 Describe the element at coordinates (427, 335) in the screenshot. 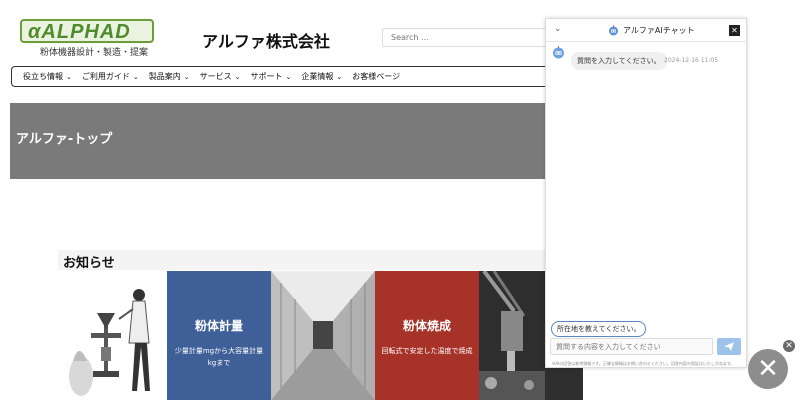

I see `tile-powder-firing: 粉体焼成 回転式で安定した温度で焼成` at that location.